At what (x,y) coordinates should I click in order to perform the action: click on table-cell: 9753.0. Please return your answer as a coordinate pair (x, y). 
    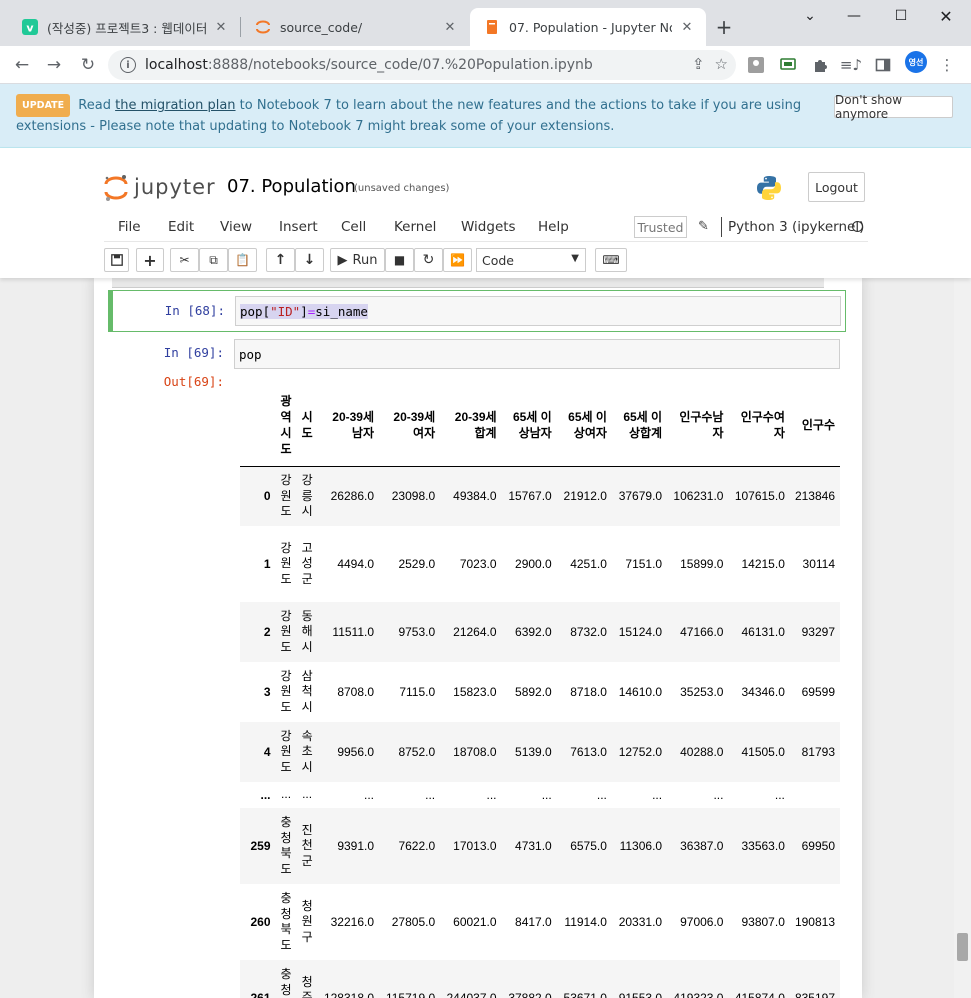
    Looking at the image, I should click on (417, 632).